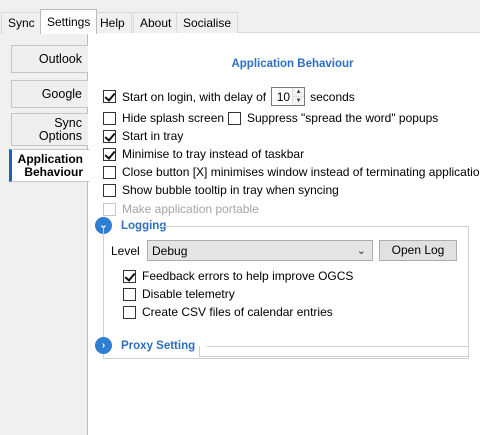 The image size is (480, 435). I want to click on spin-down-icon: ▼, so click(299, 101).